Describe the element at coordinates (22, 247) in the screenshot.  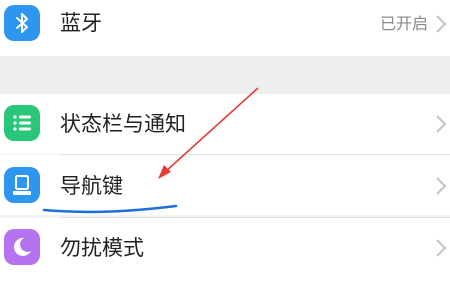
I see `moon-icon` at that location.